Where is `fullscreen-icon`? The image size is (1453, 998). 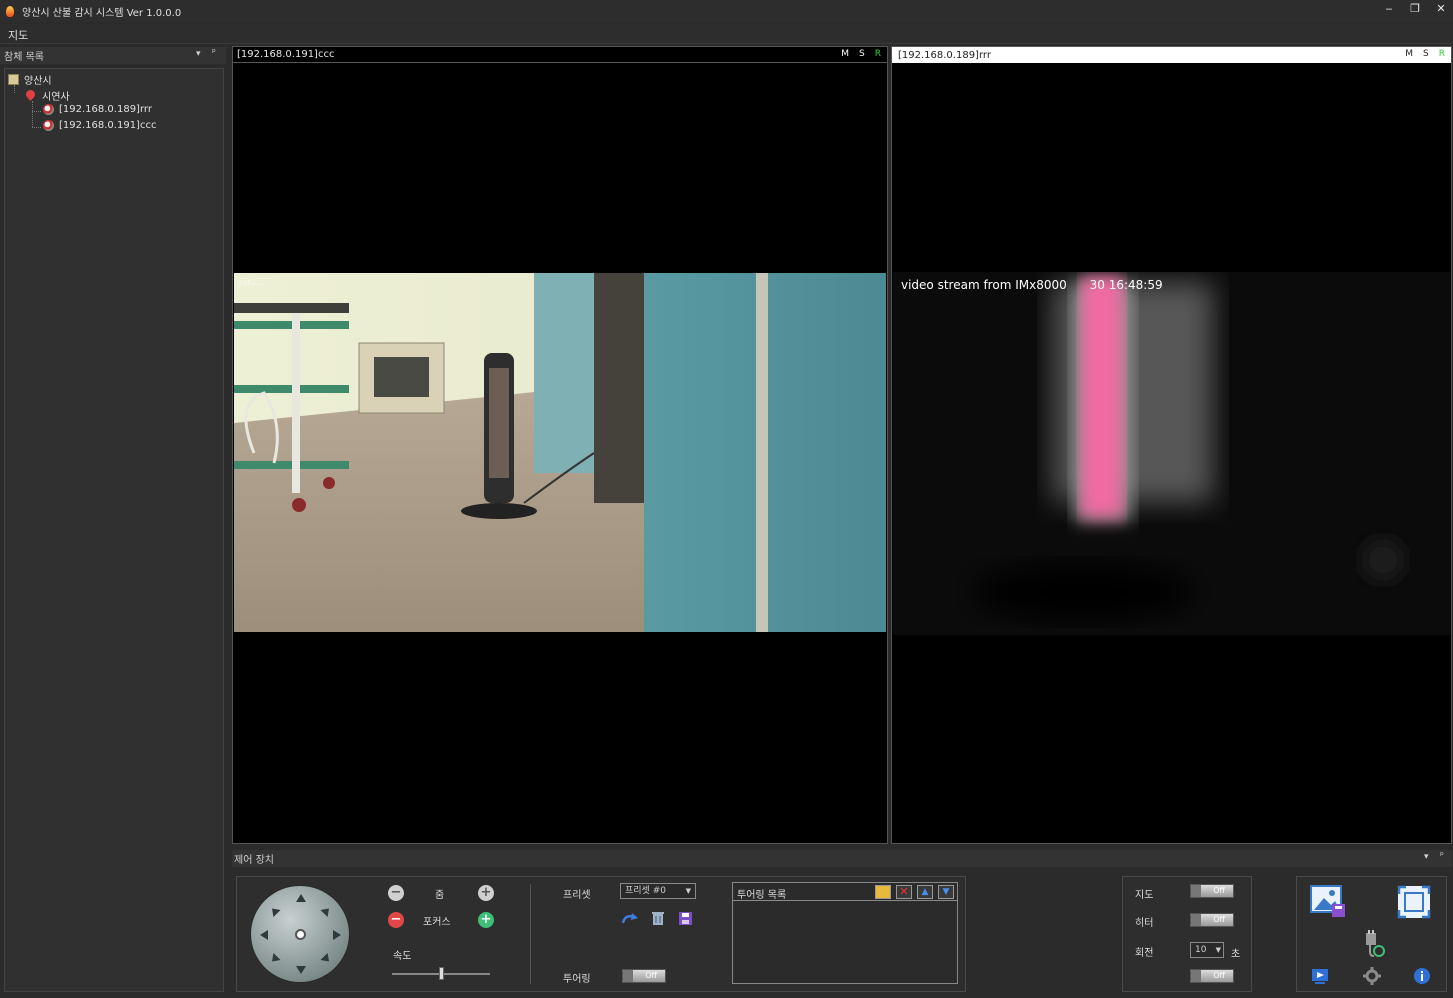
fullscreen-icon is located at coordinates (1414, 902).